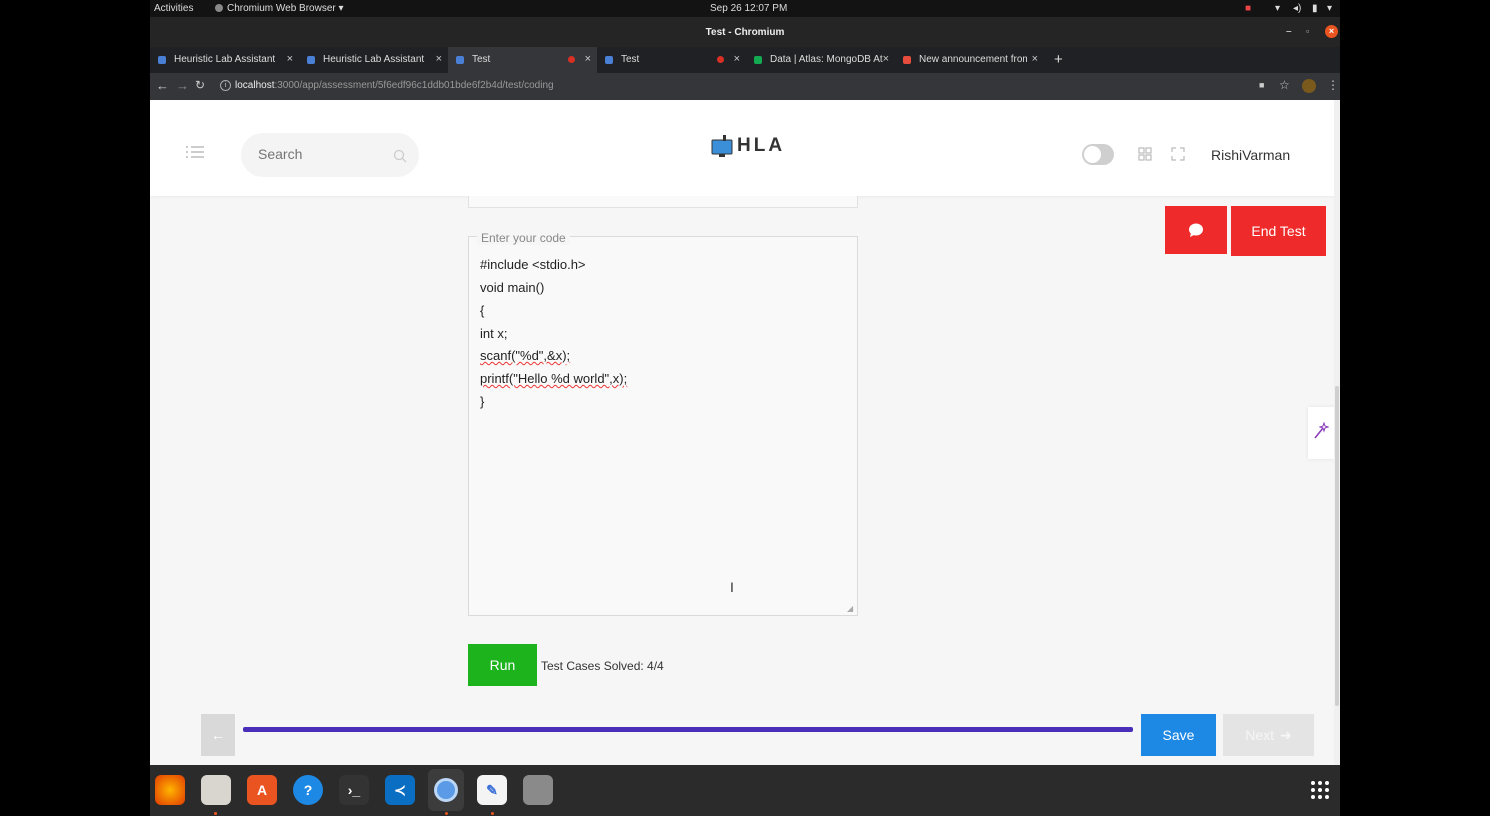 The height and width of the screenshot is (816, 1490). Describe the element at coordinates (732, 587) in the screenshot. I see `text-cursor-icon: I` at that location.